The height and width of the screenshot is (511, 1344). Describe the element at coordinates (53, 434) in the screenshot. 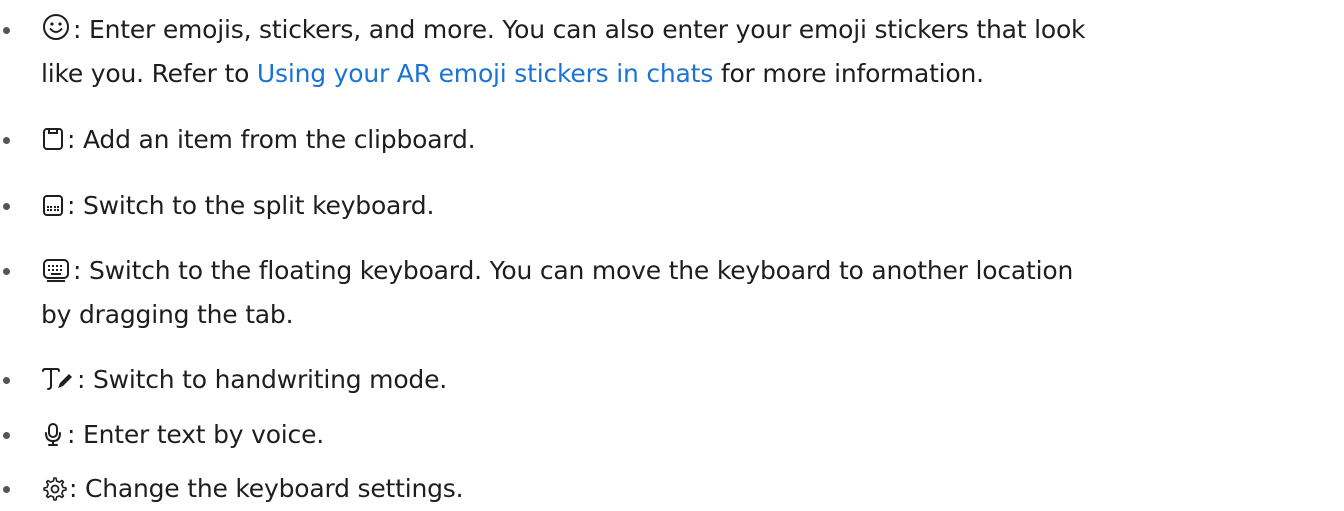

I see `microphone-icon` at that location.